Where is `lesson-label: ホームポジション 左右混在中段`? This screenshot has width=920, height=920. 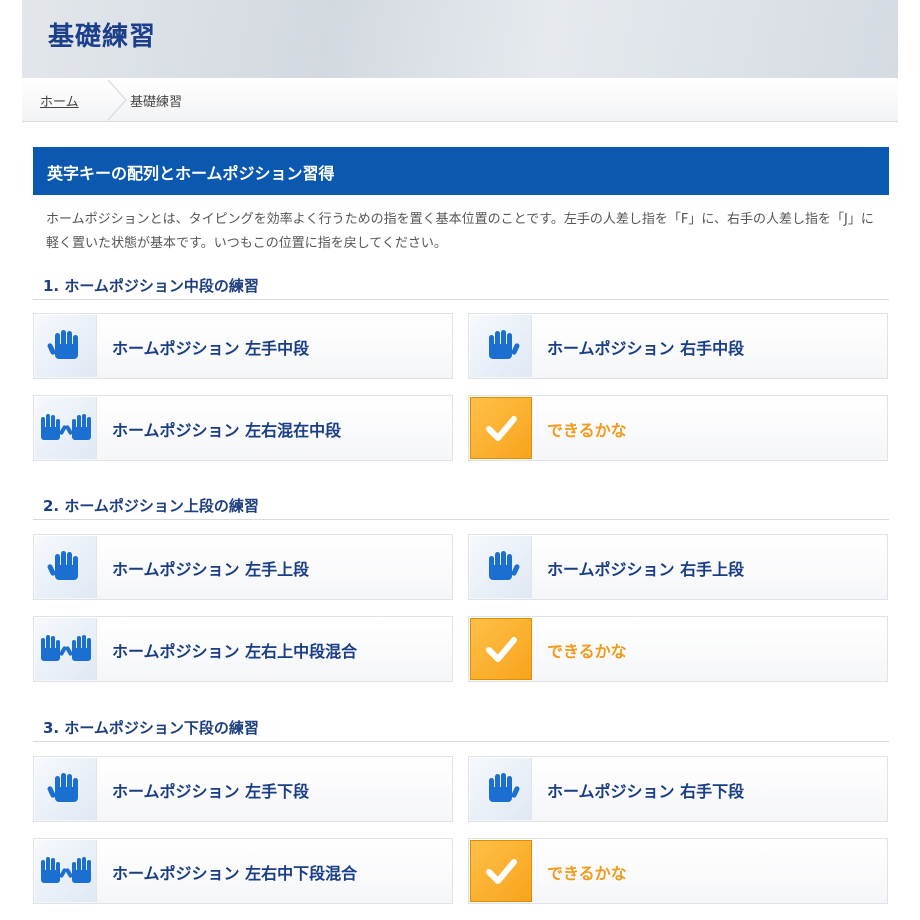 lesson-label: ホームポジション 左右混在中段 is located at coordinates (227, 430).